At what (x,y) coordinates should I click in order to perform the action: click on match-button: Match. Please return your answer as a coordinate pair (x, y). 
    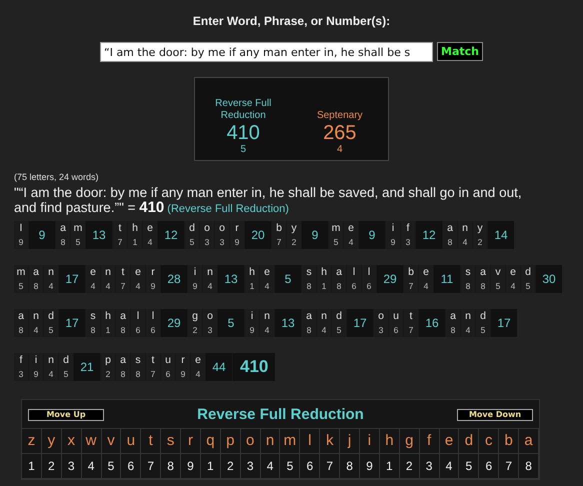
    Looking at the image, I should click on (460, 51).